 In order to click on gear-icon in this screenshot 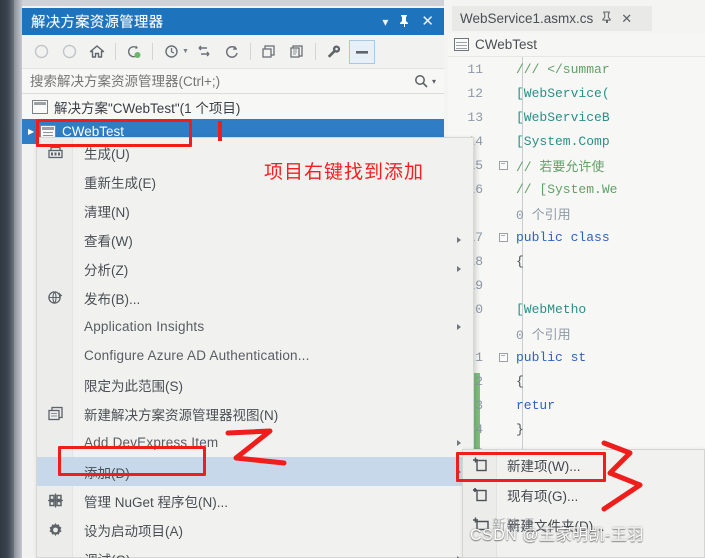, I will do `click(55, 529)`.